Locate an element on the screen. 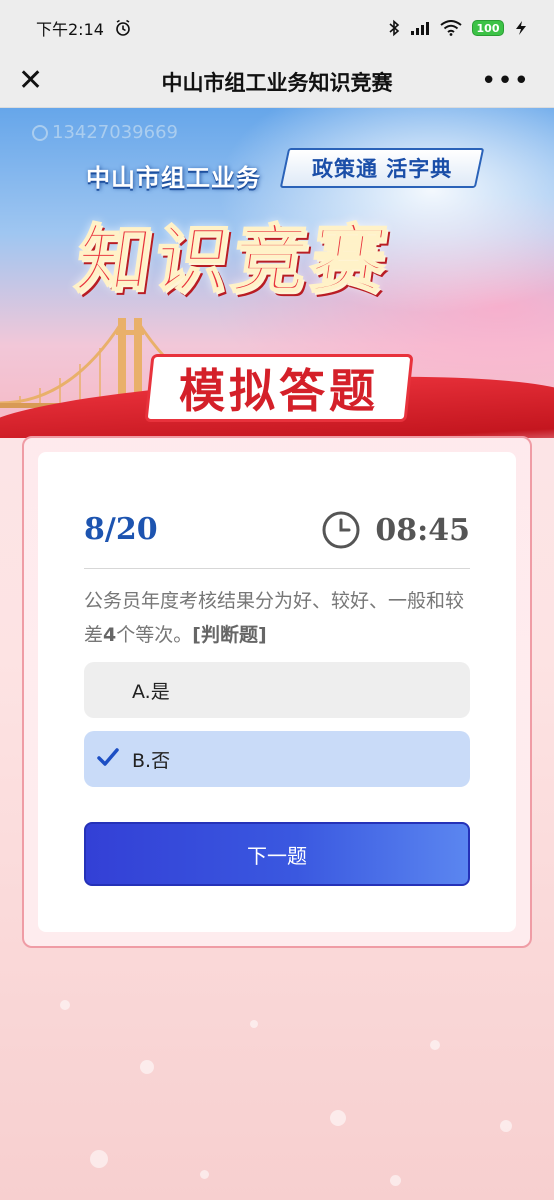 The height and width of the screenshot is (1200, 554). page-title: 中山市组工业务知识竞赛 is located at coordinates (277, 82).